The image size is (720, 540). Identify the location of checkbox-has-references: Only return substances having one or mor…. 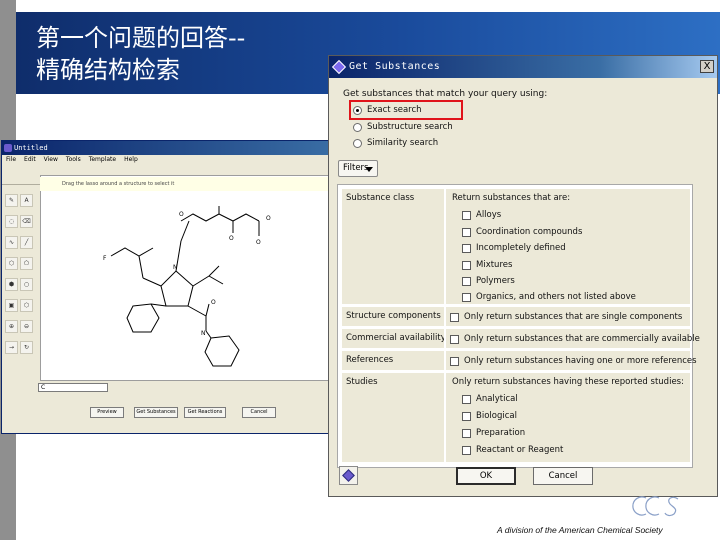
(573, 361).